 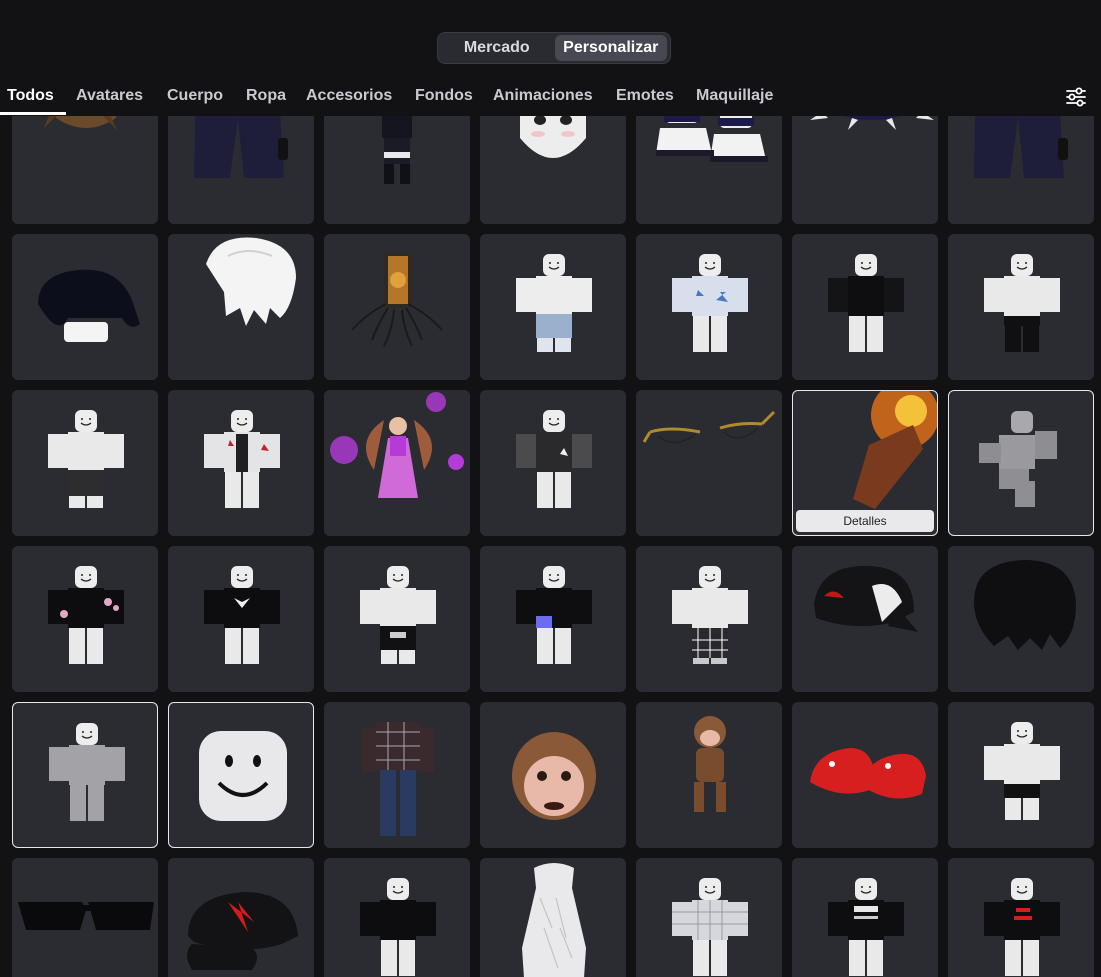 What do you see at coordinates (1076, 97) in the screenshot?
I see `filter-sliders-icon` at bounding box center [1076, 97].